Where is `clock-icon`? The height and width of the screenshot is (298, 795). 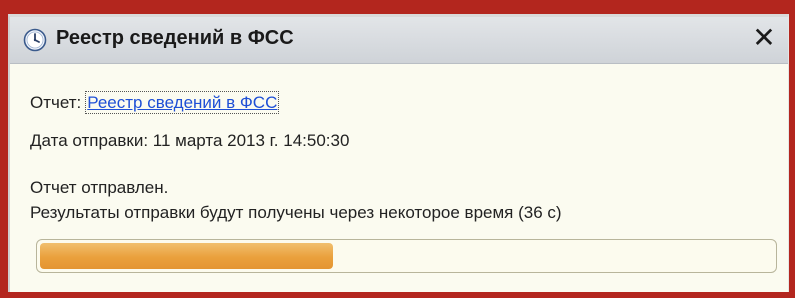
clock-icon is located at coordinates (35, 40).